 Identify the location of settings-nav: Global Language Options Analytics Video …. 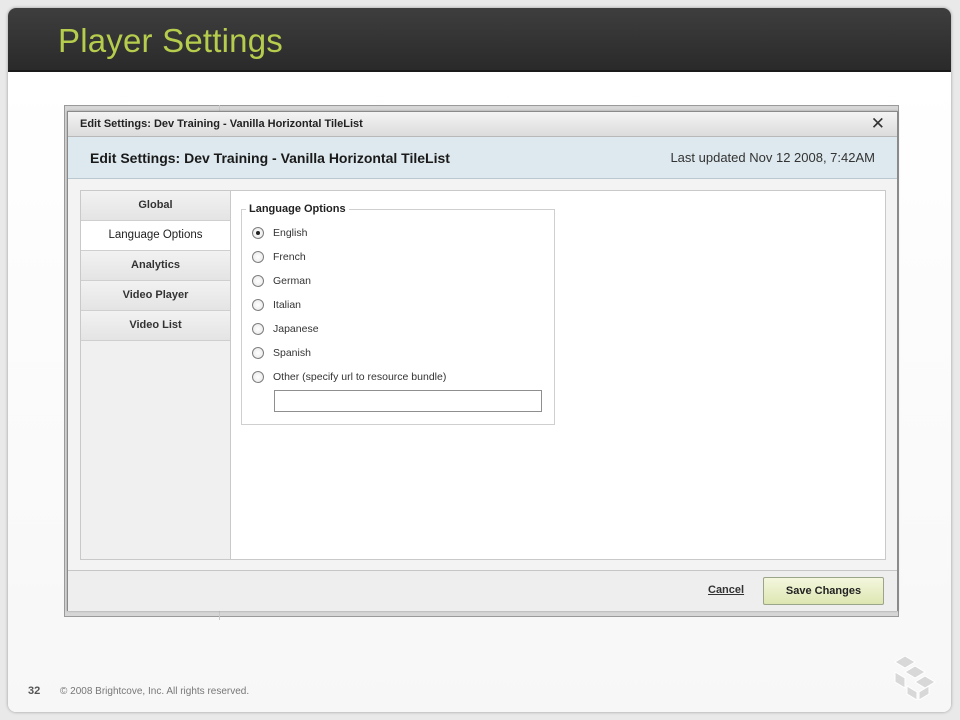
(156, 375).